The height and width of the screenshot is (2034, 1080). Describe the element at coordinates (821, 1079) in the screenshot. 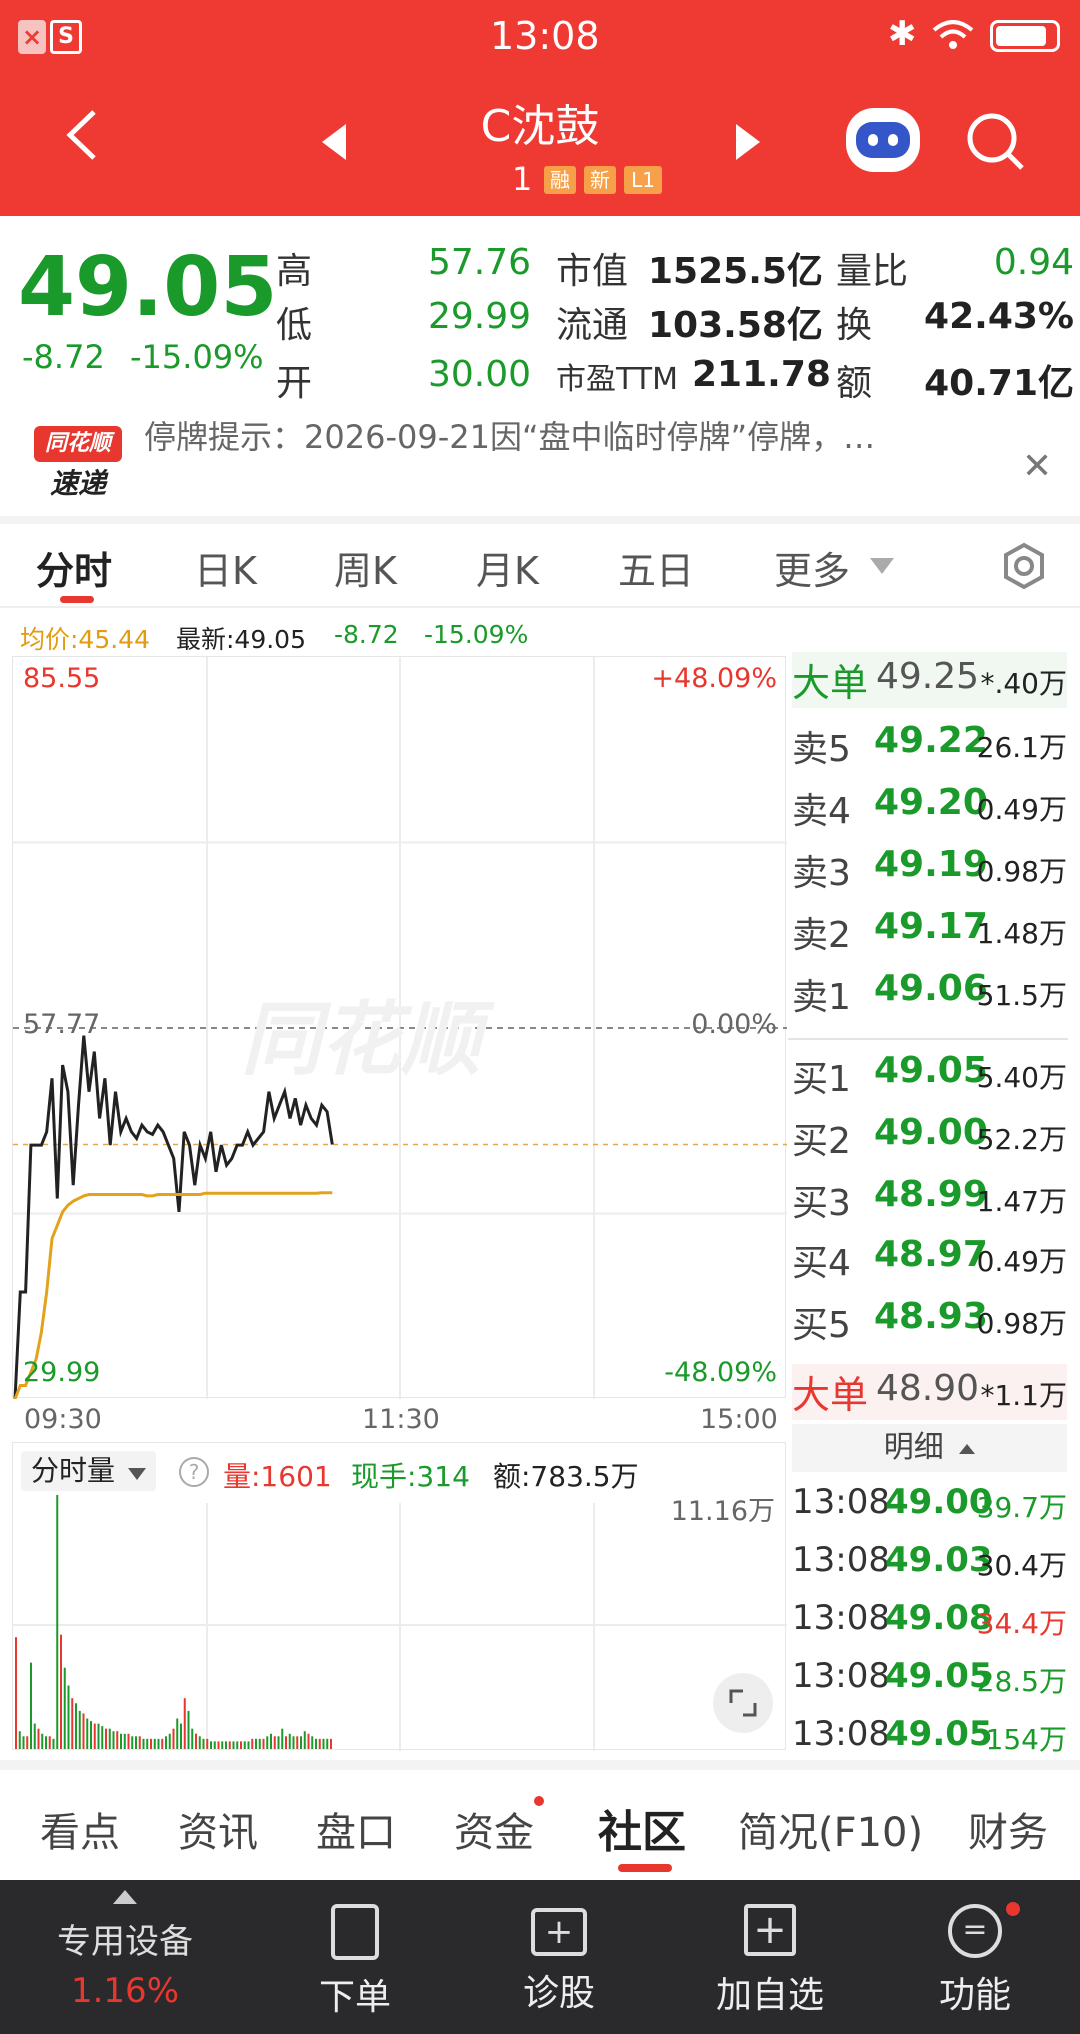

I see `bid-label: 买1` at that location.